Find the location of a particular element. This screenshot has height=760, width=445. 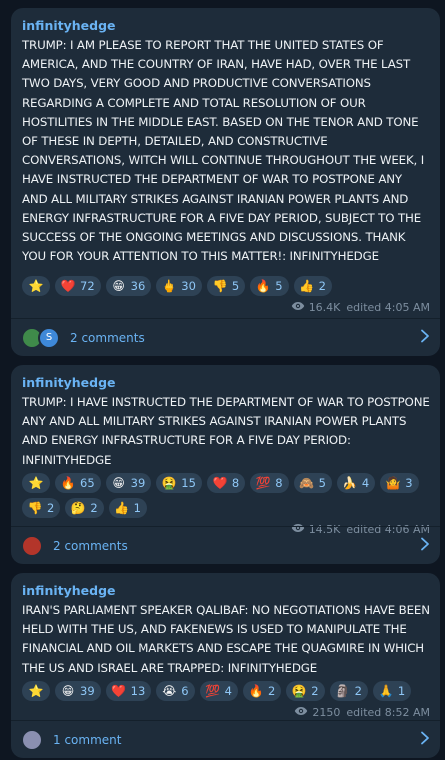

message-meta: 2150 edited 8:52 AM is located at coordinates (226, 712).